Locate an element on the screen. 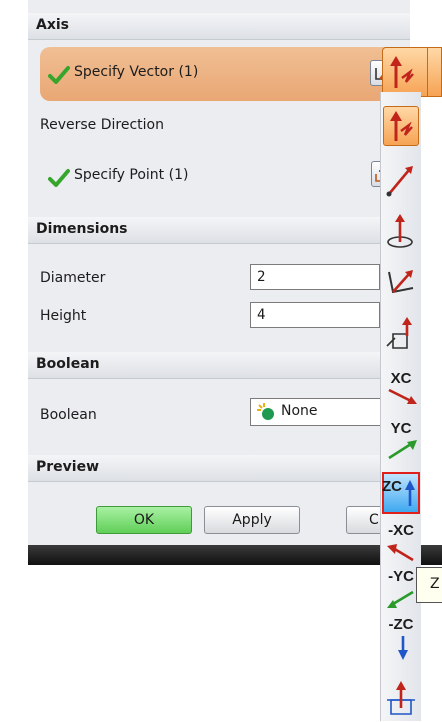 The width and height of the screenshot is (442, 722). tool-curve-vector is located at coordinates (401, 336).